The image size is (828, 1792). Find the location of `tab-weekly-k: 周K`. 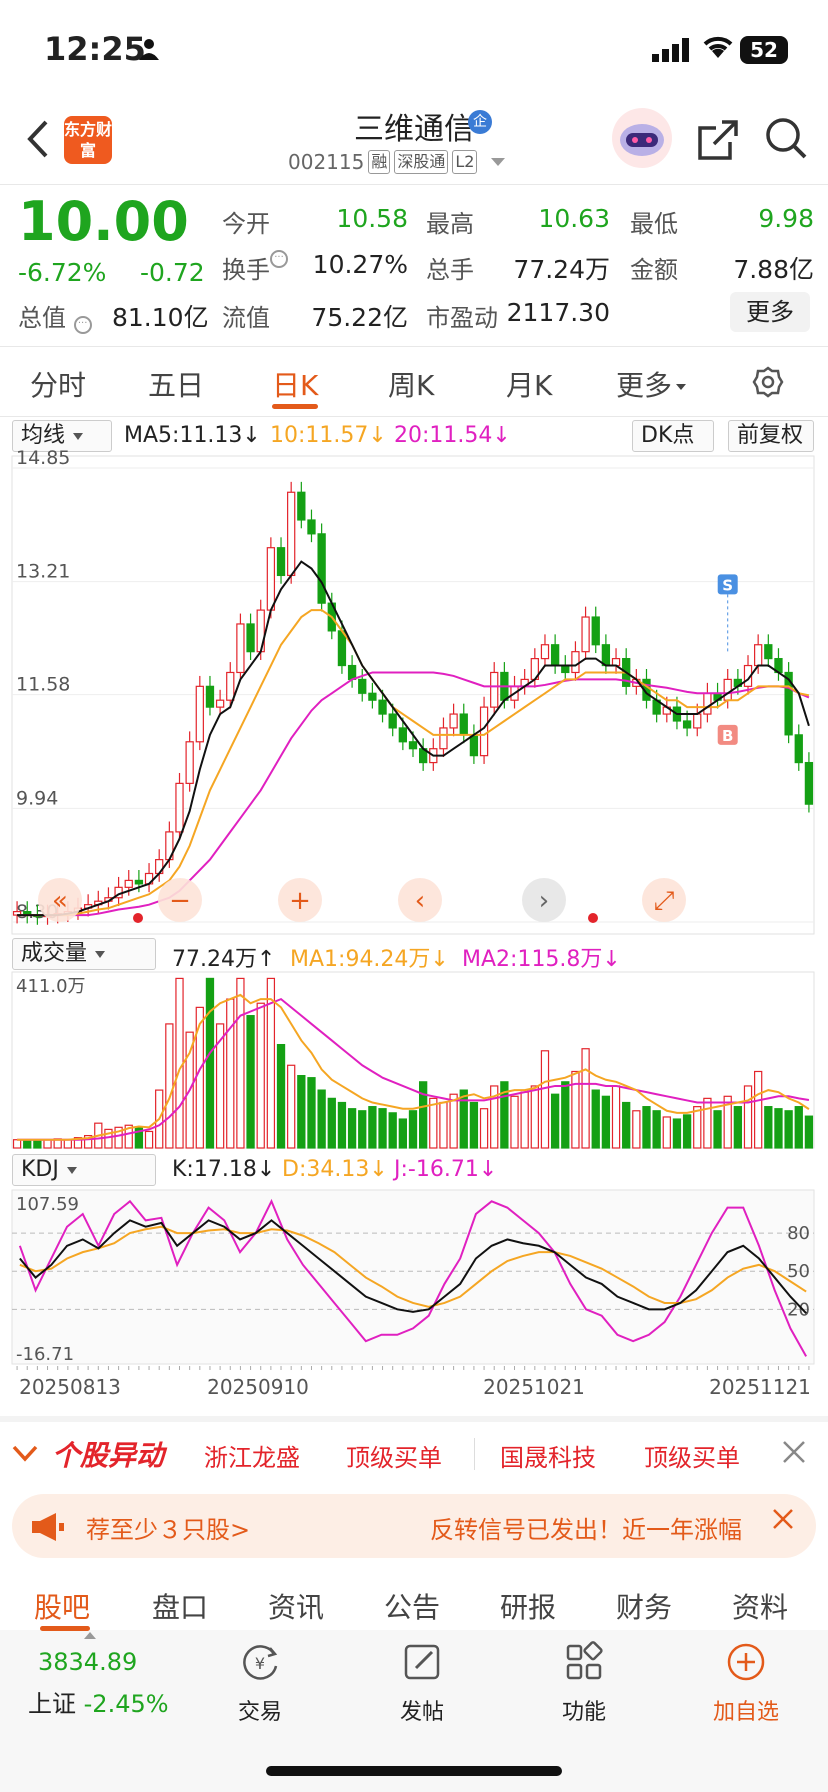

tab-weekly-k: 周K is located at coordinates (411, 384).